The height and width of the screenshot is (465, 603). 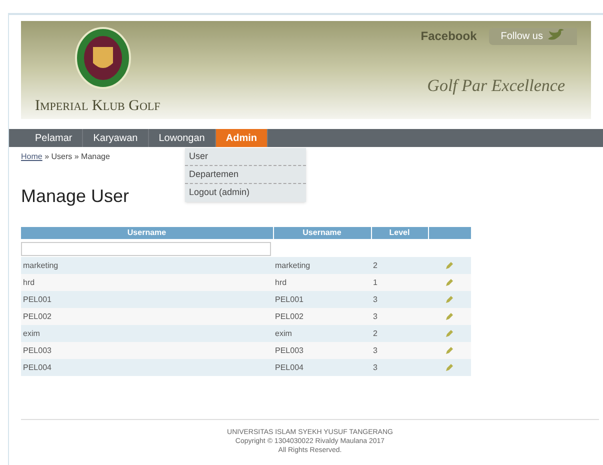 What do you see at coordinates (146, 249) in the screenshot?
I see `filter-field` at bounding box center [146, 249].